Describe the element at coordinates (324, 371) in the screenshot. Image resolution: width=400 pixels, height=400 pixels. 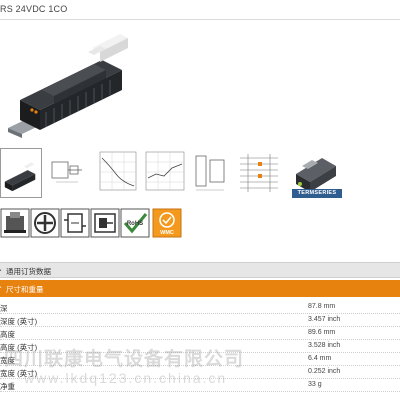
I see `dimension-value: 0.252 inch` at that location.